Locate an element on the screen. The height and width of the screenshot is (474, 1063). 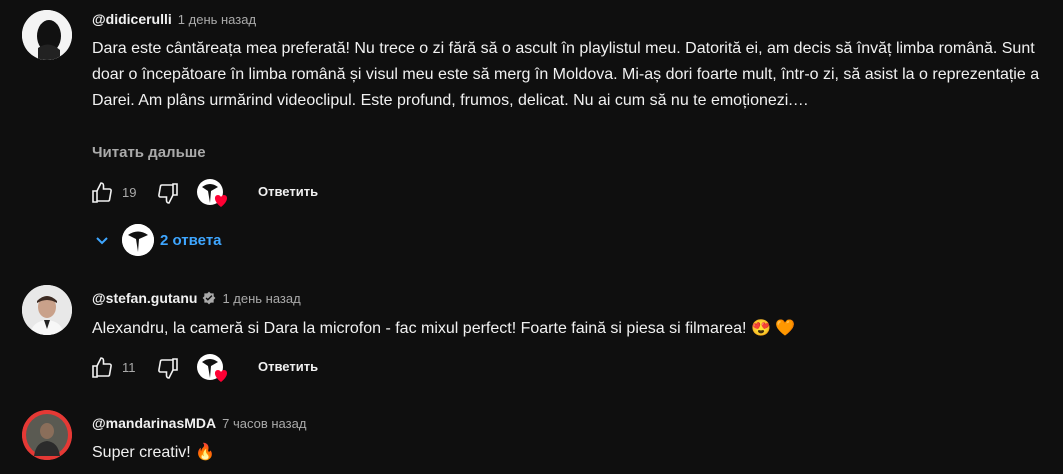
author-name: @mandarinasMDA is located at coordinates (154, 423).